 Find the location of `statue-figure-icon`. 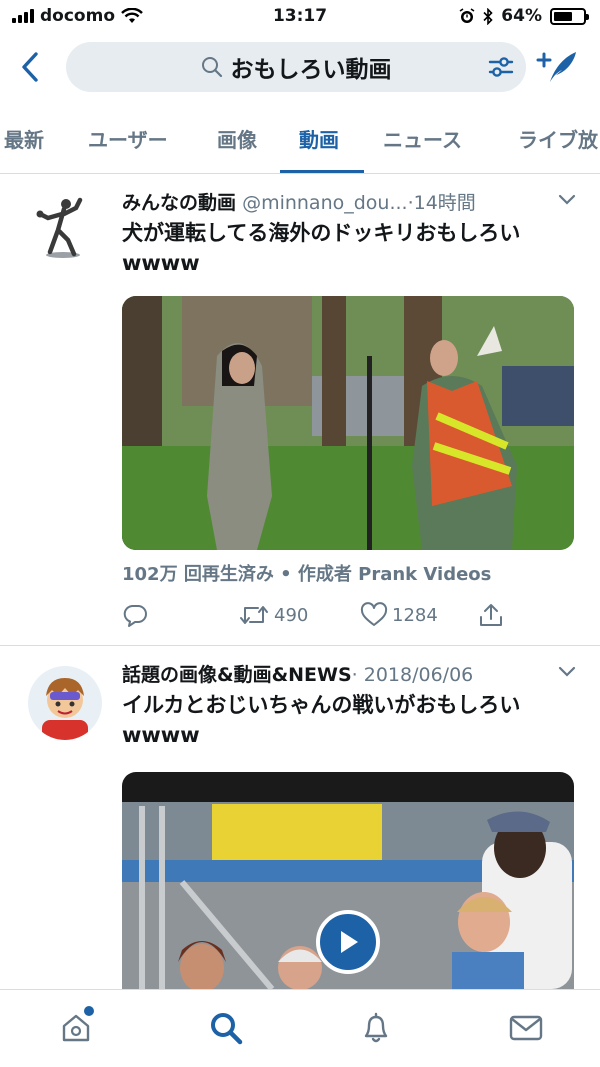

statue-figure-icon is located at coordinates (59, 227).